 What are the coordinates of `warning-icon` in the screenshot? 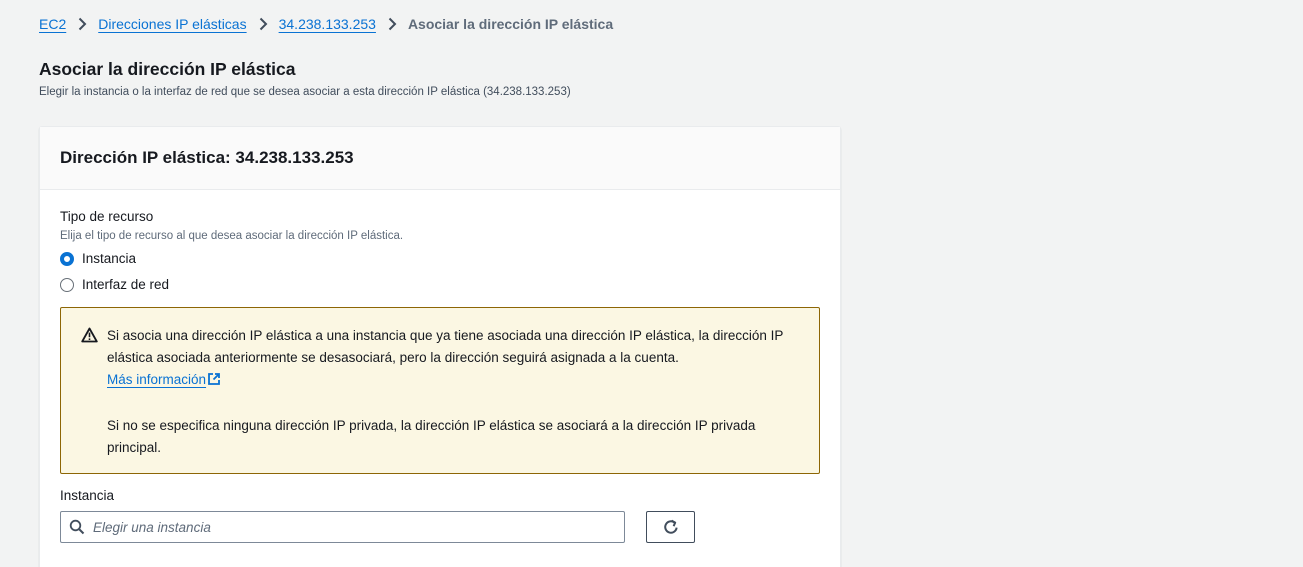 It's located at (92, 399).